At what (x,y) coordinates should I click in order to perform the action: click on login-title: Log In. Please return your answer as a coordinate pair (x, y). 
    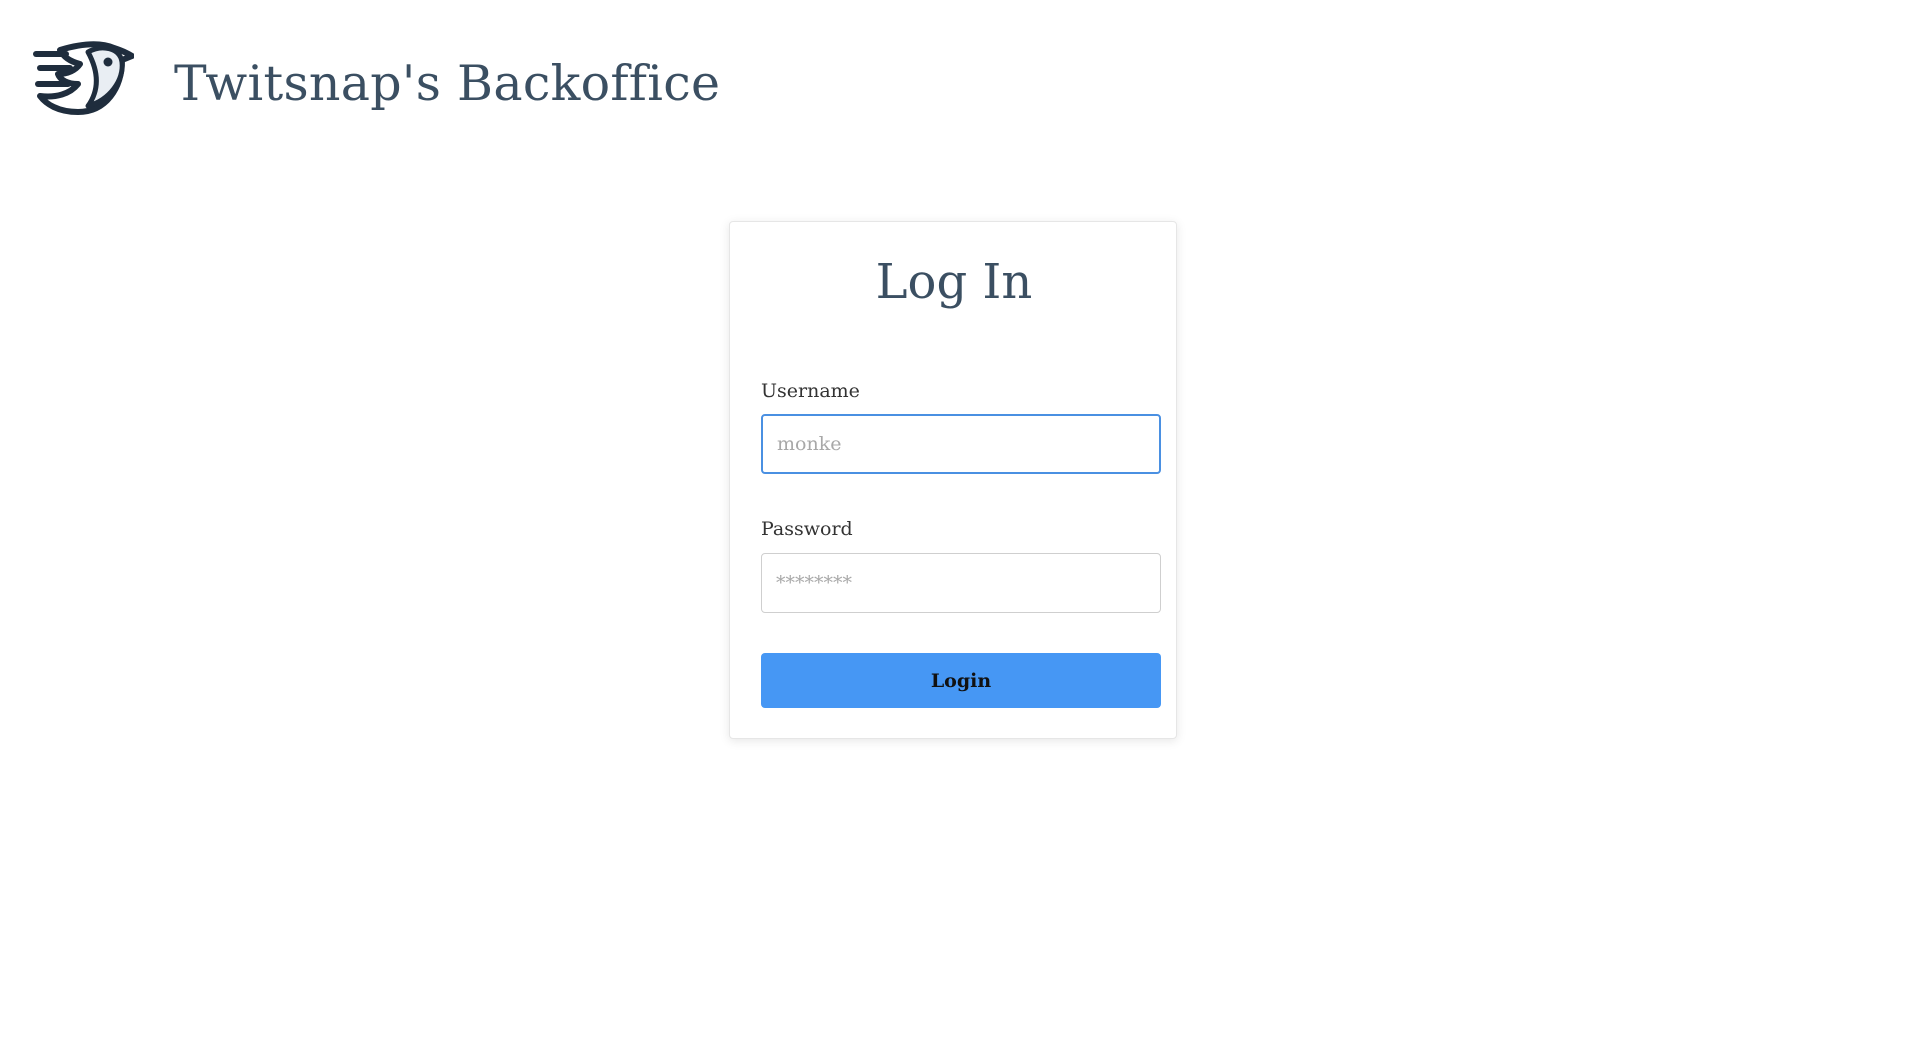
    Looking at the image, I should click on (954, 282).